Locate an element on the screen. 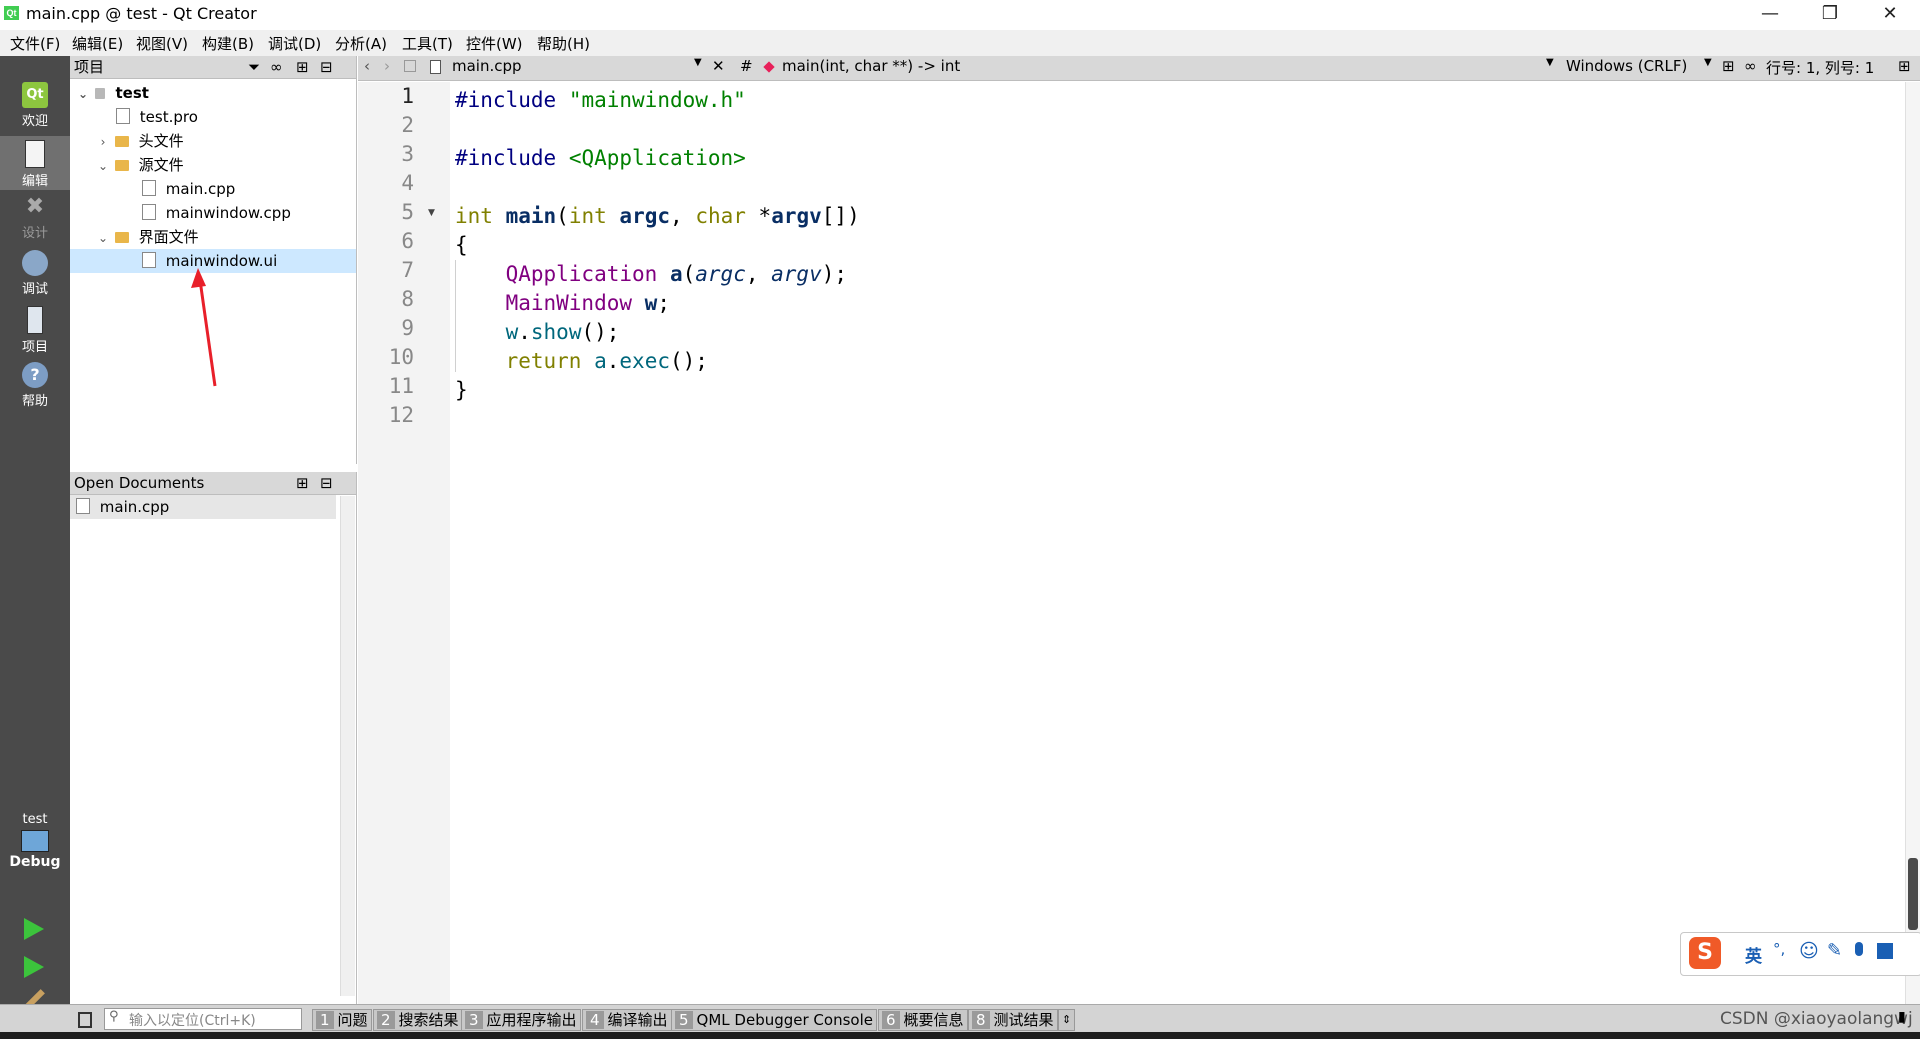  back-arrow-icon: ‹ is located at coordinates (367, 66).